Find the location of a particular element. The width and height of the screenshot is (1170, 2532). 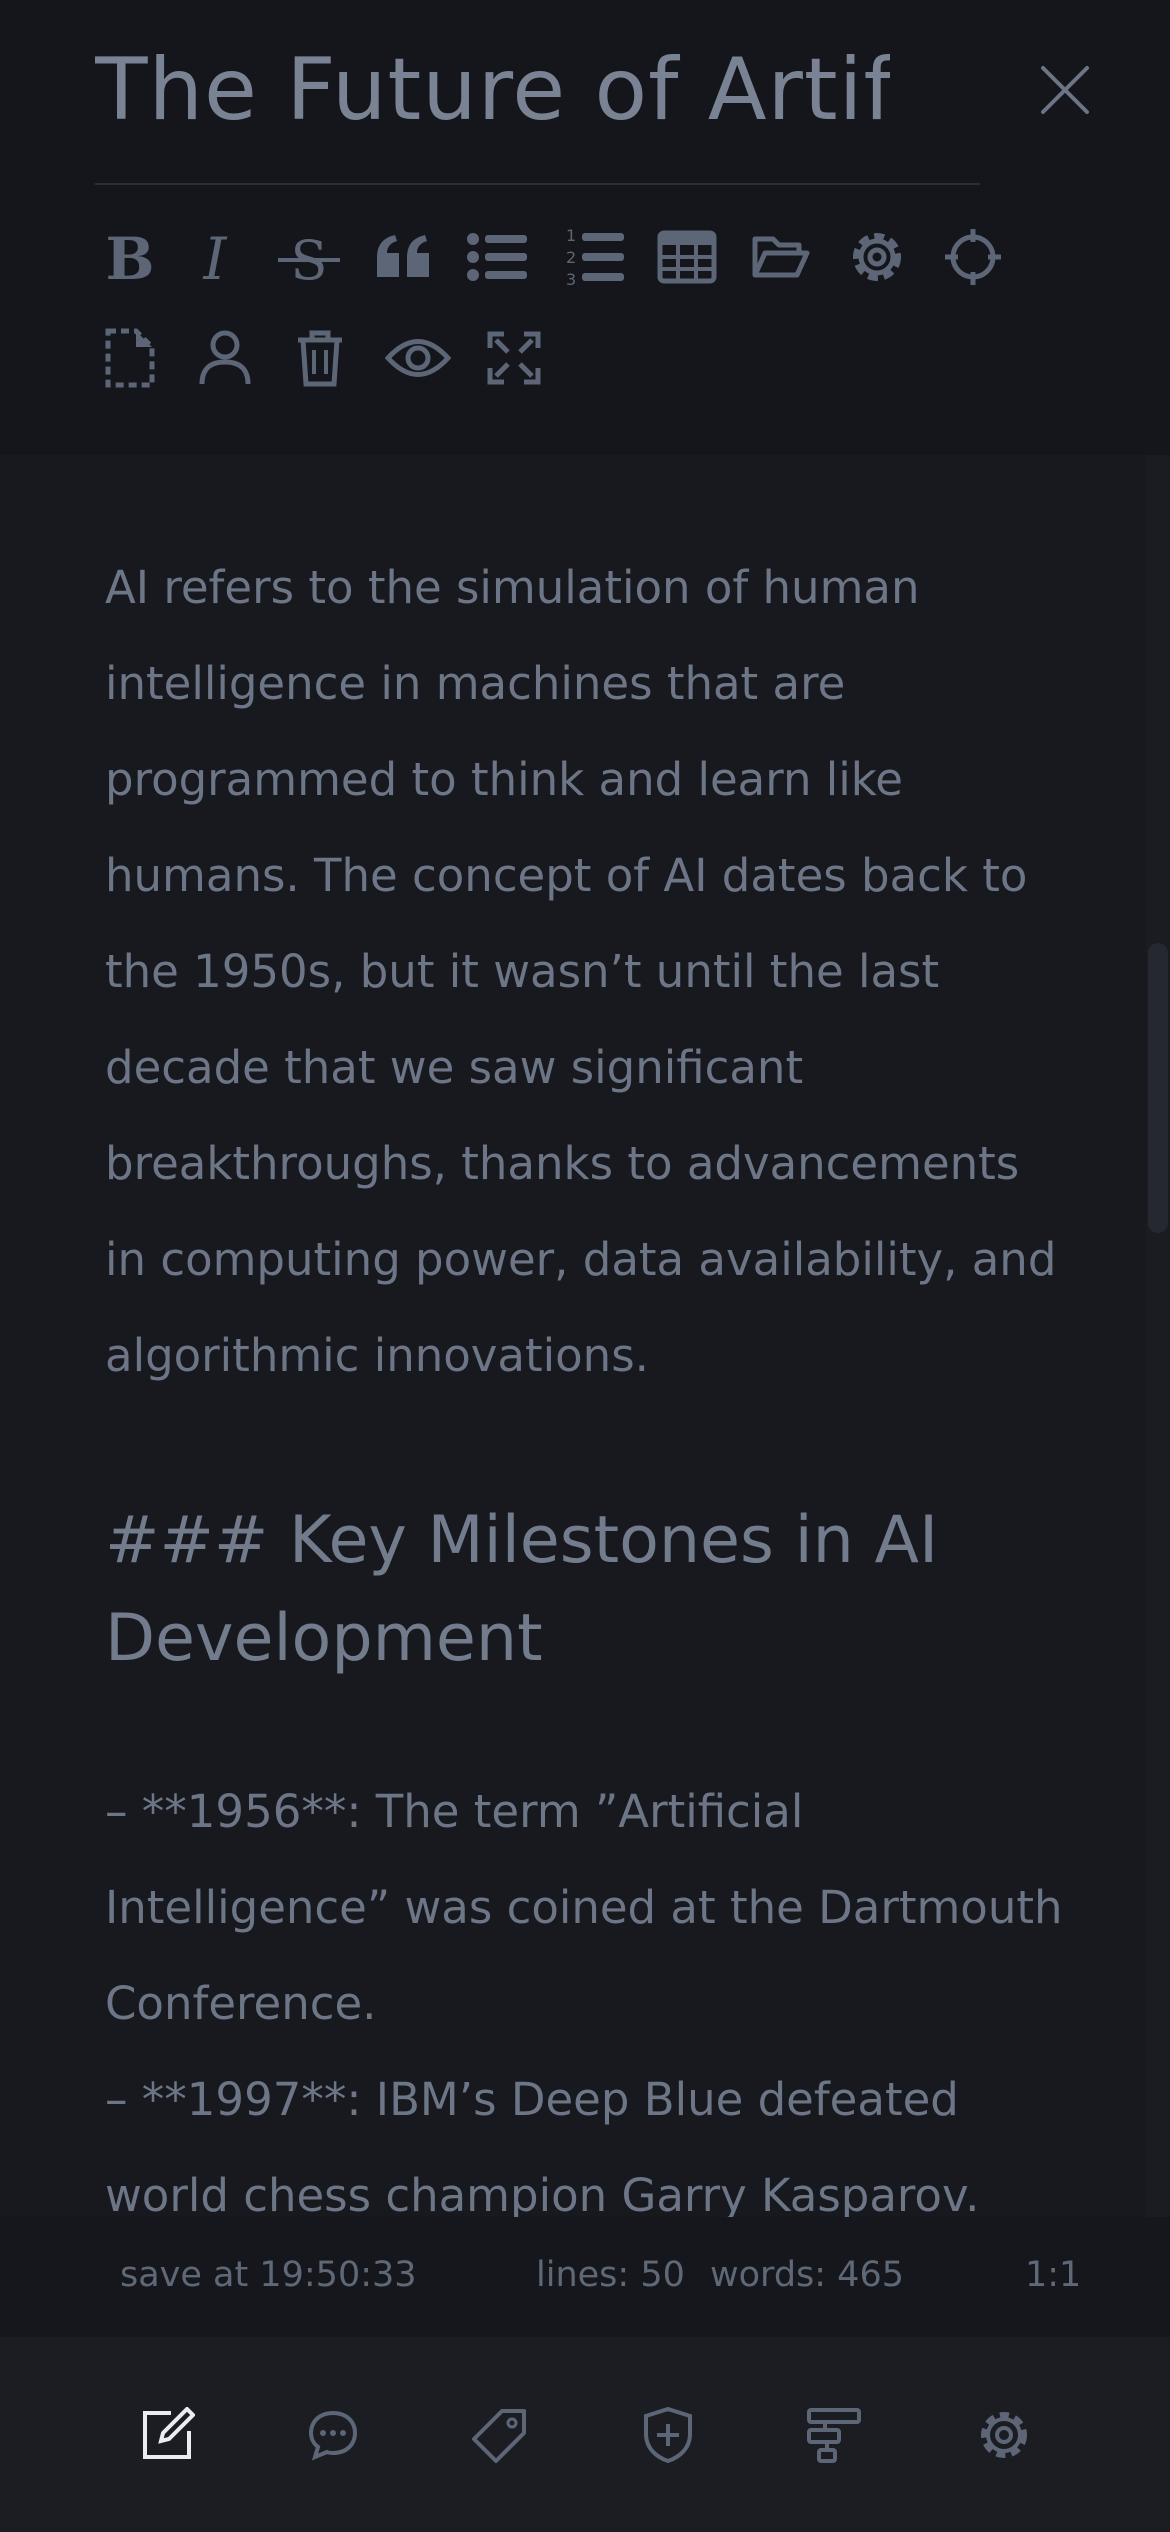

table-icon is located at coordinates (687, 257).